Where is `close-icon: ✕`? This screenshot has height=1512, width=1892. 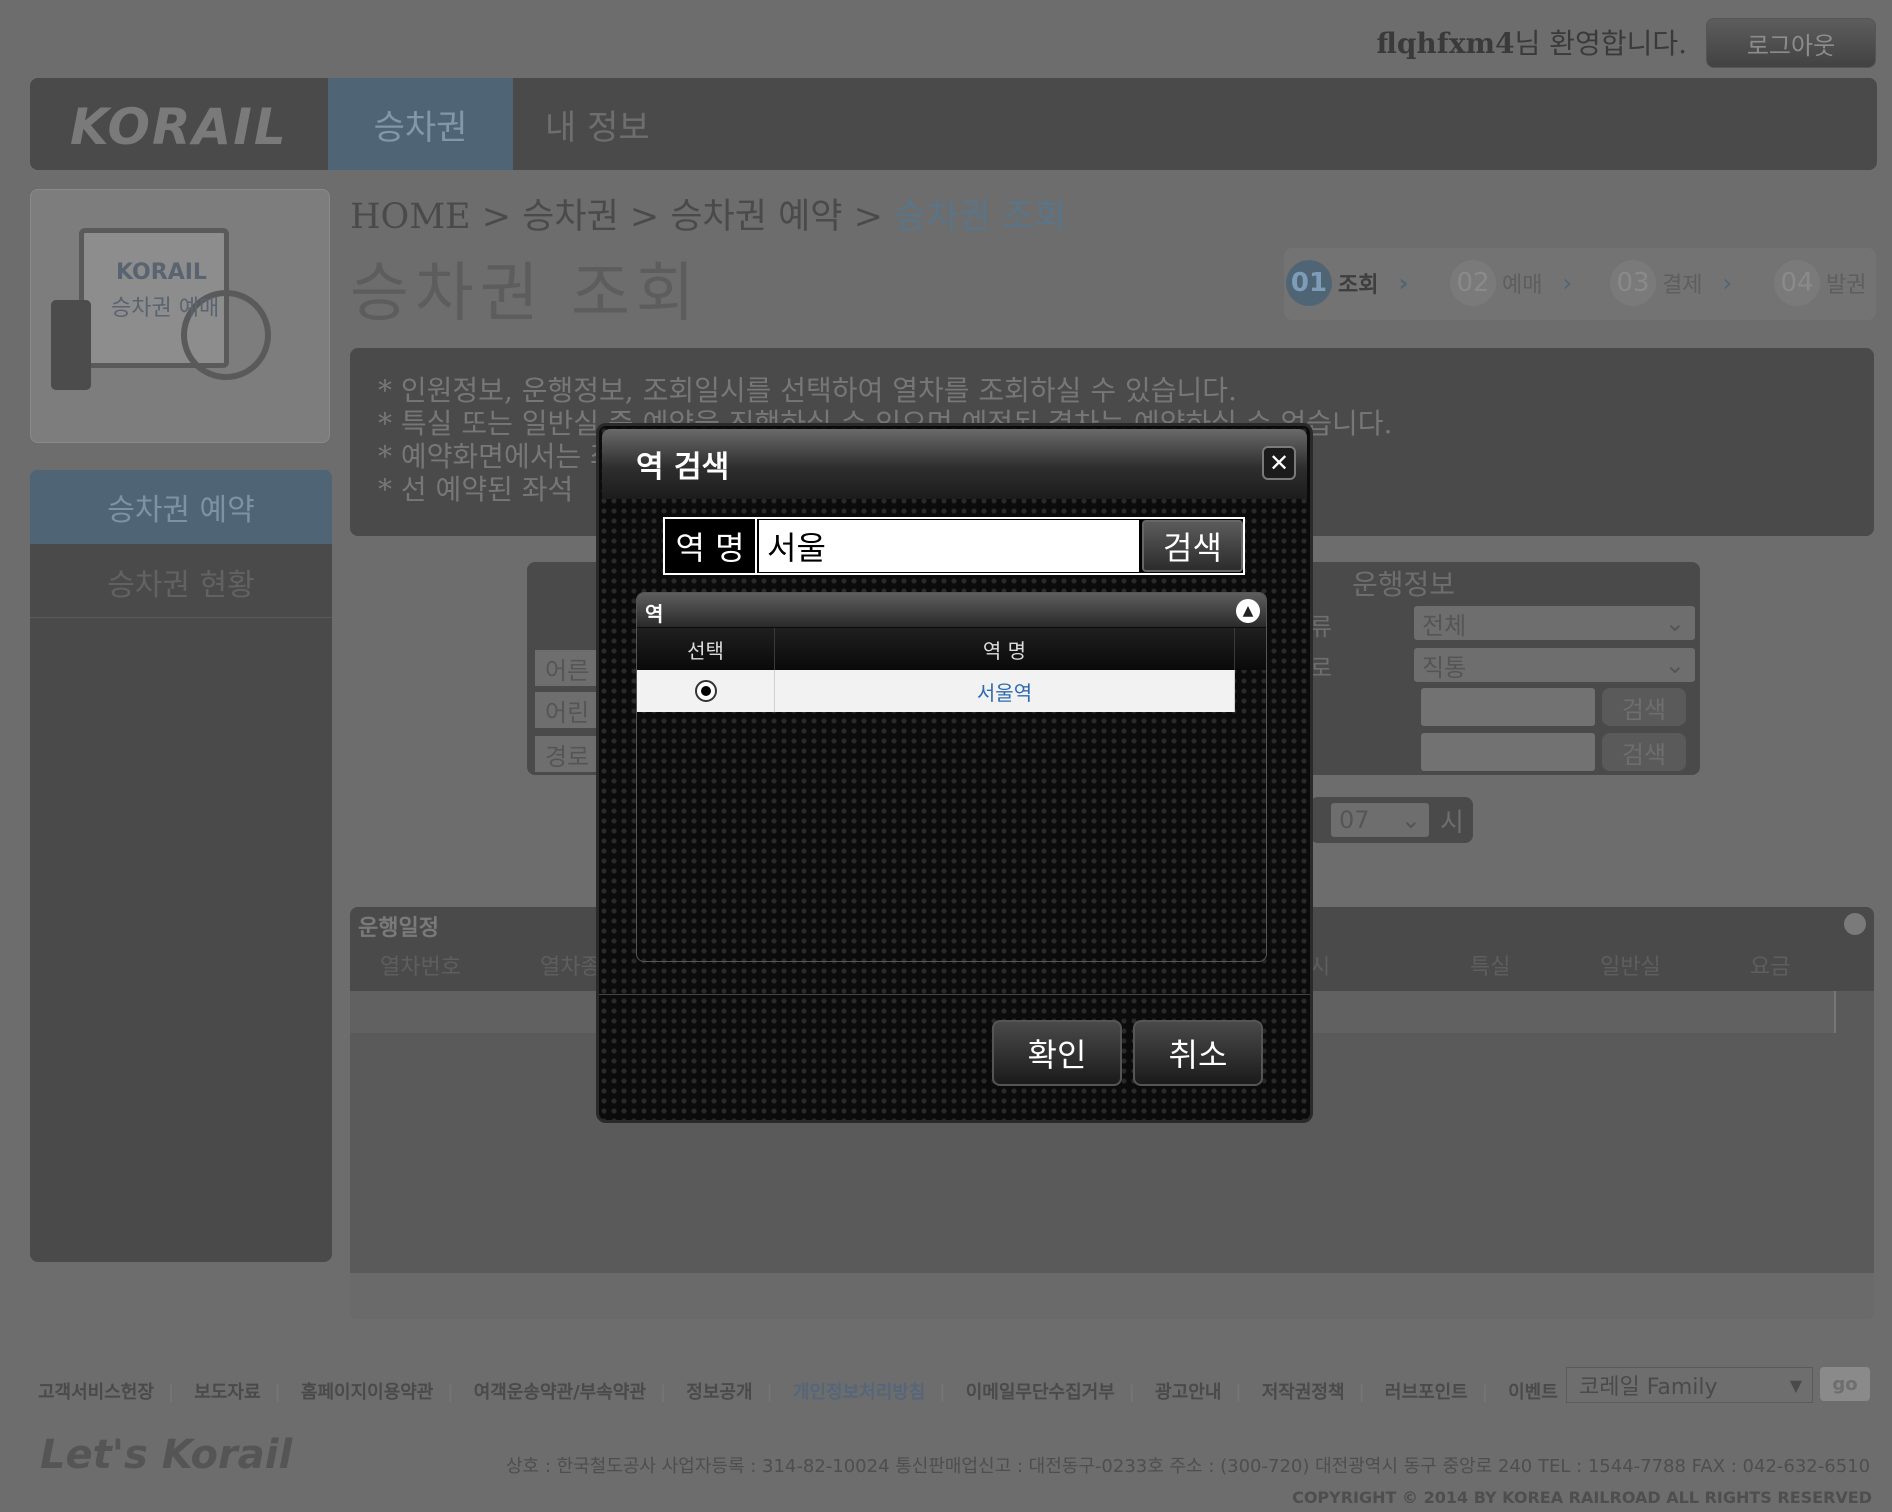 close-icon: ✕ is located at coordinates (1279, 463).